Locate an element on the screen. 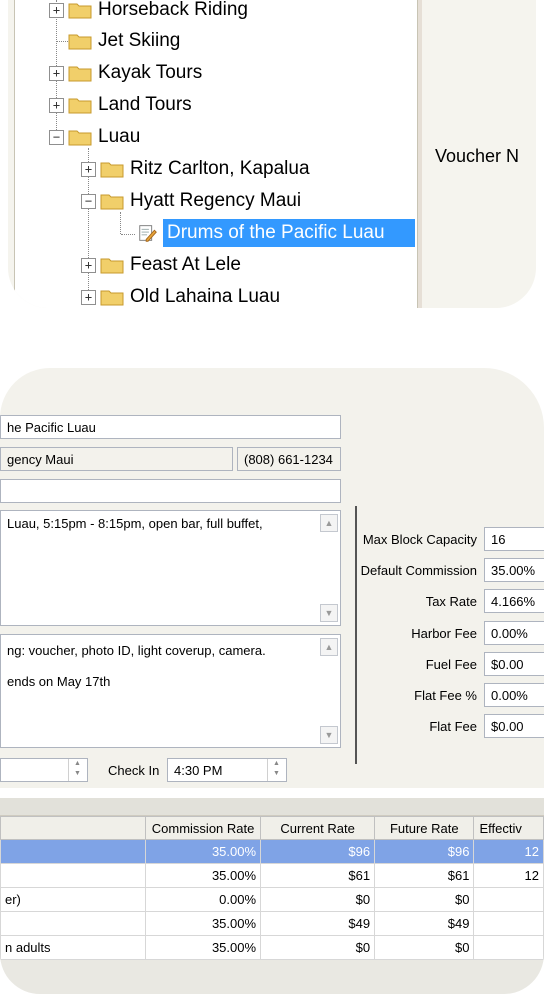 The width and height of the screenshot is (544, 994). tax-rate-label: Tax Rate is located at coordinates (451, 601).